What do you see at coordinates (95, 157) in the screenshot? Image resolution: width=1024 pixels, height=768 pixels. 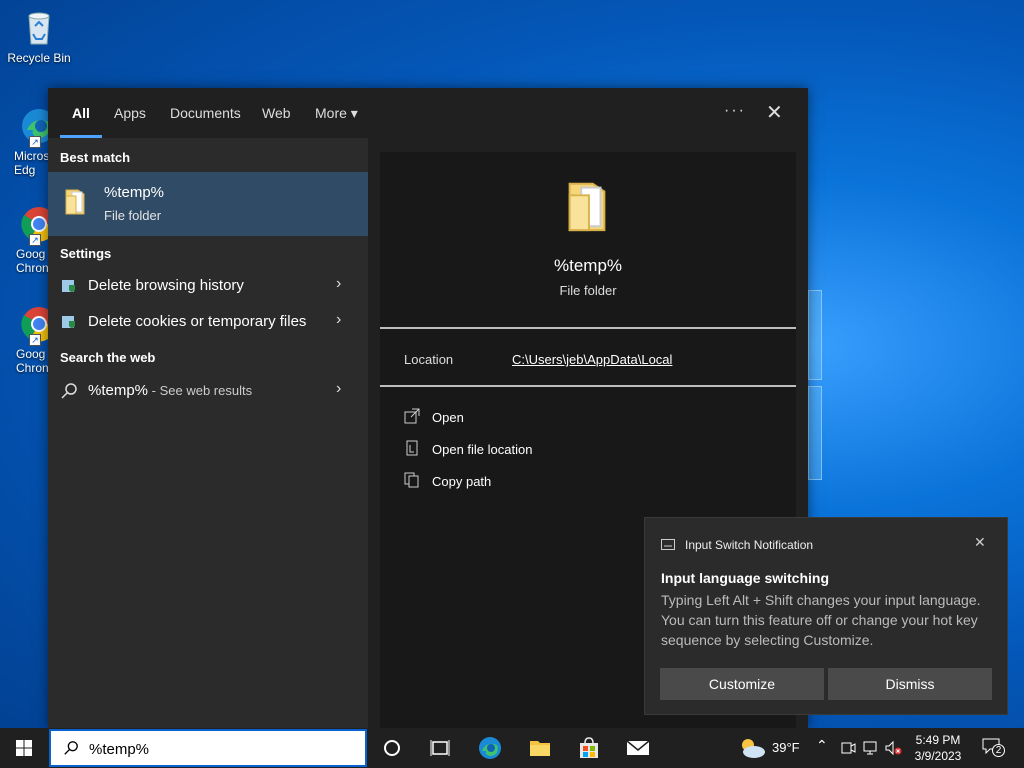 I see `best-match-heading: Best match` at bounding box center [95, 157].